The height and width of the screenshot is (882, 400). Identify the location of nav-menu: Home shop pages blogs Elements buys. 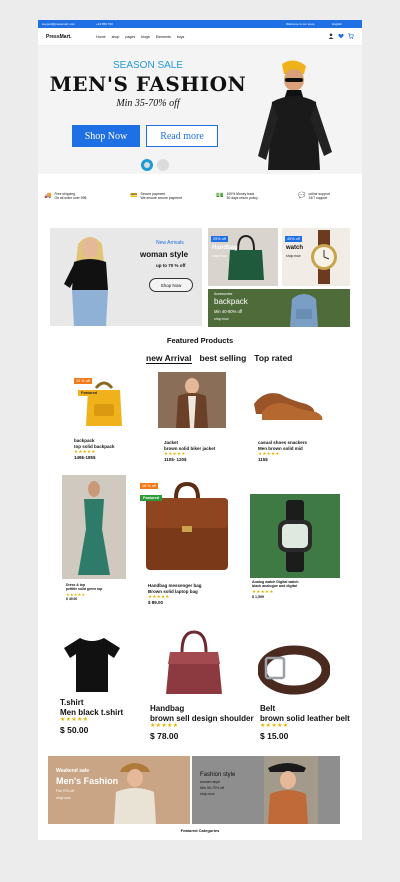
(140, 37).